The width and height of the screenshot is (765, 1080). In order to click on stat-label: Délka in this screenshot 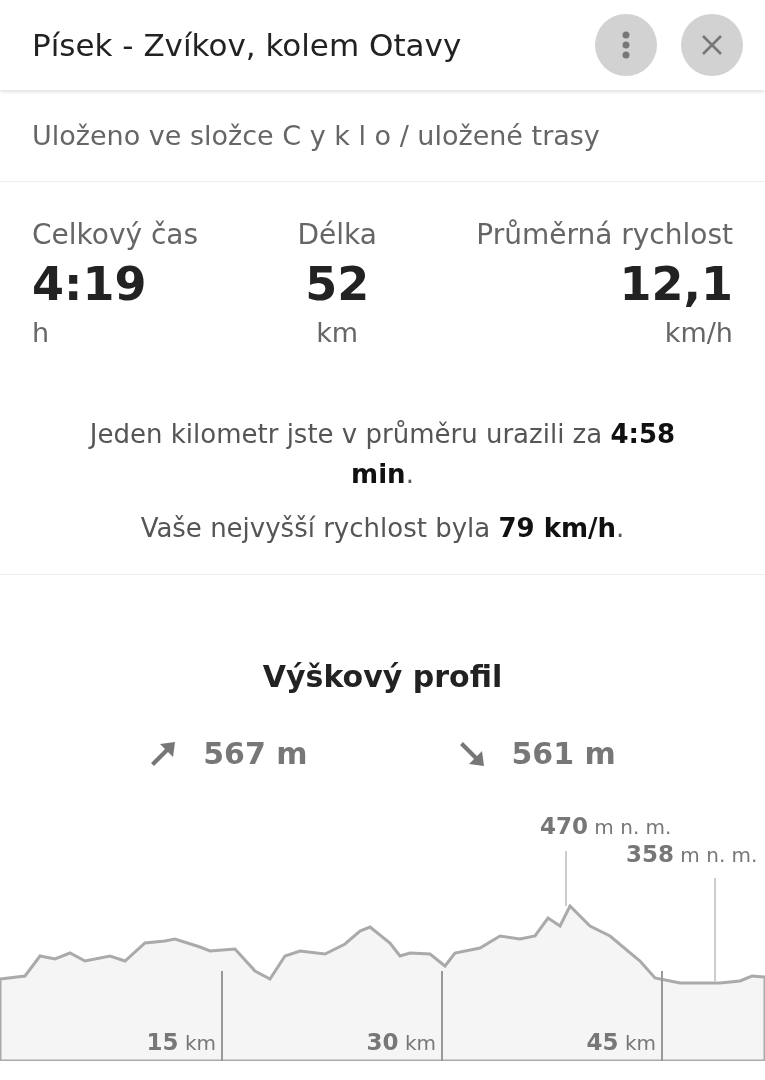, I will do `click(337, 234)`.